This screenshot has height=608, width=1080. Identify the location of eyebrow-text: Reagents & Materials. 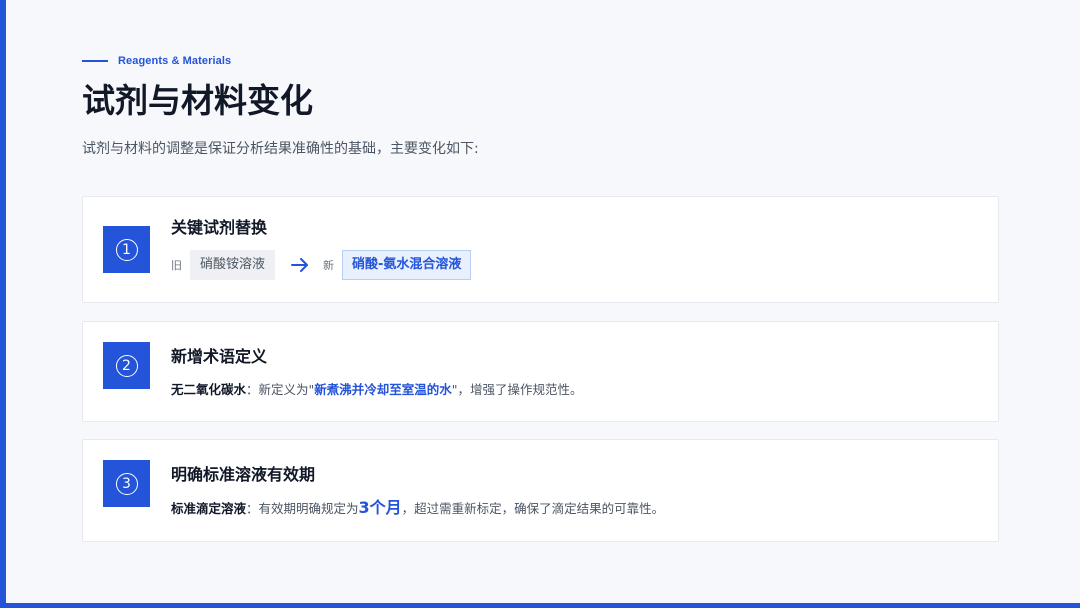
(175, 61).